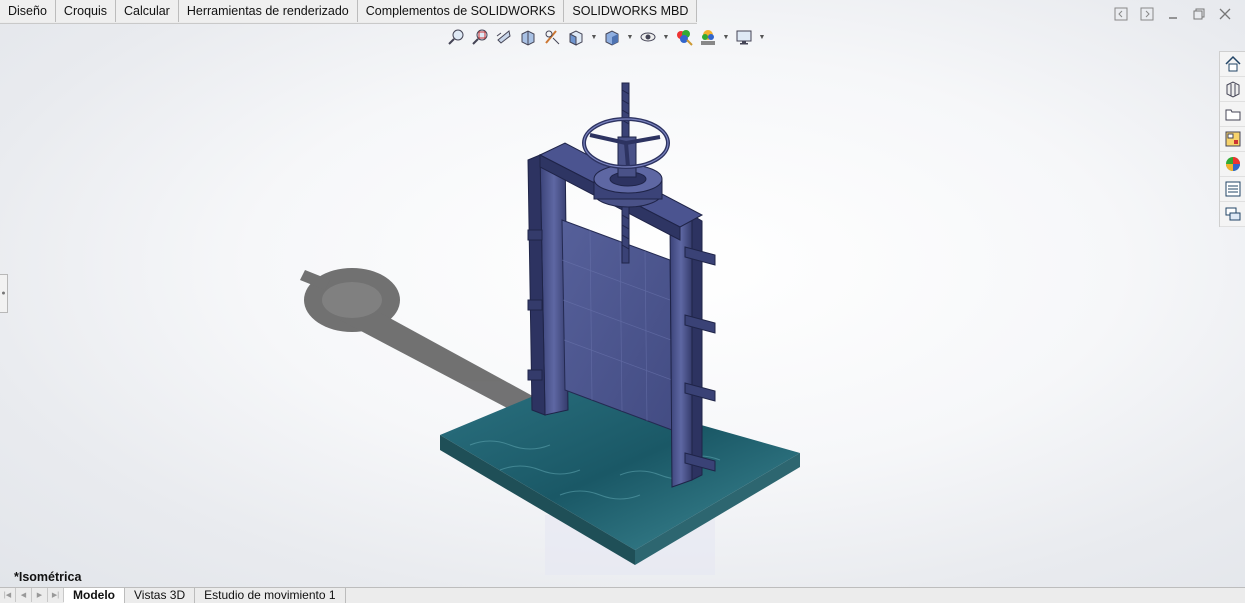  Describe the element at coordinates (24, 595) in the screenshot. I see `prev-tab-icon: ◀` at that location.